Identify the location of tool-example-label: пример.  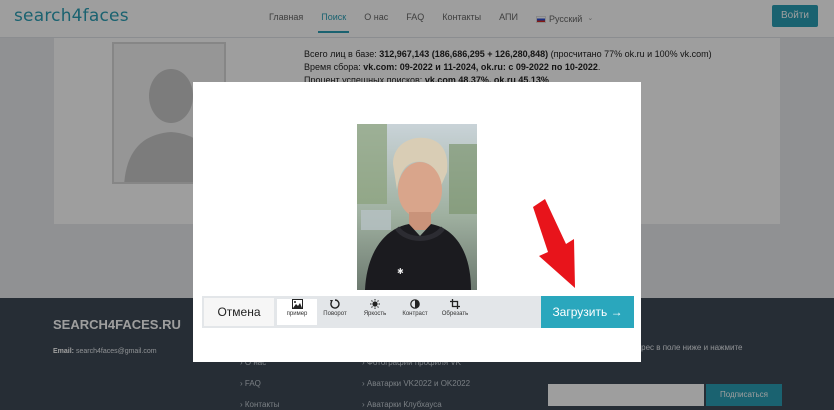
(297, 314).